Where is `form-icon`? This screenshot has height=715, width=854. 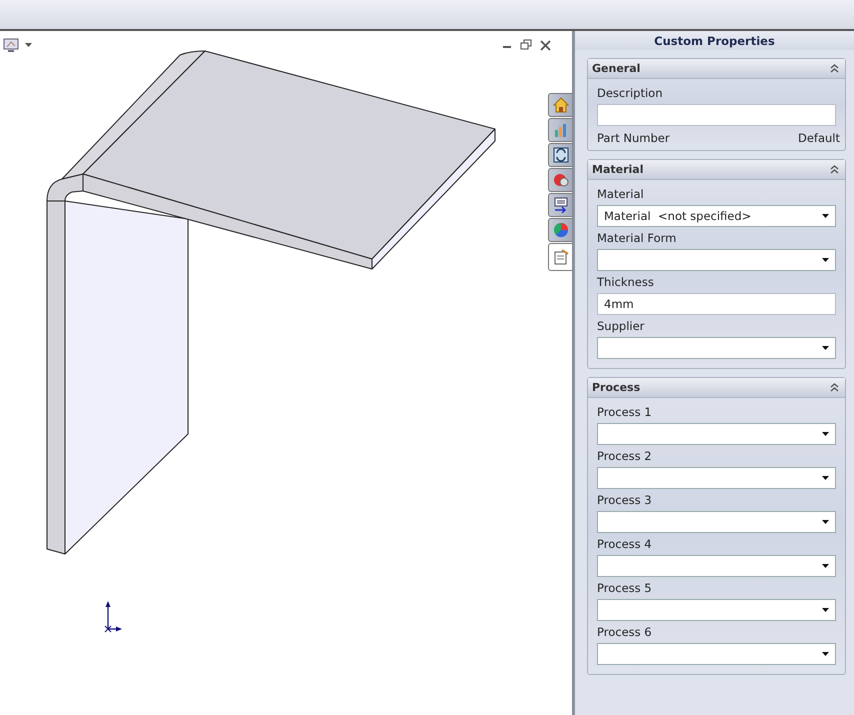 form-icon is located at coordinates (560, 205).